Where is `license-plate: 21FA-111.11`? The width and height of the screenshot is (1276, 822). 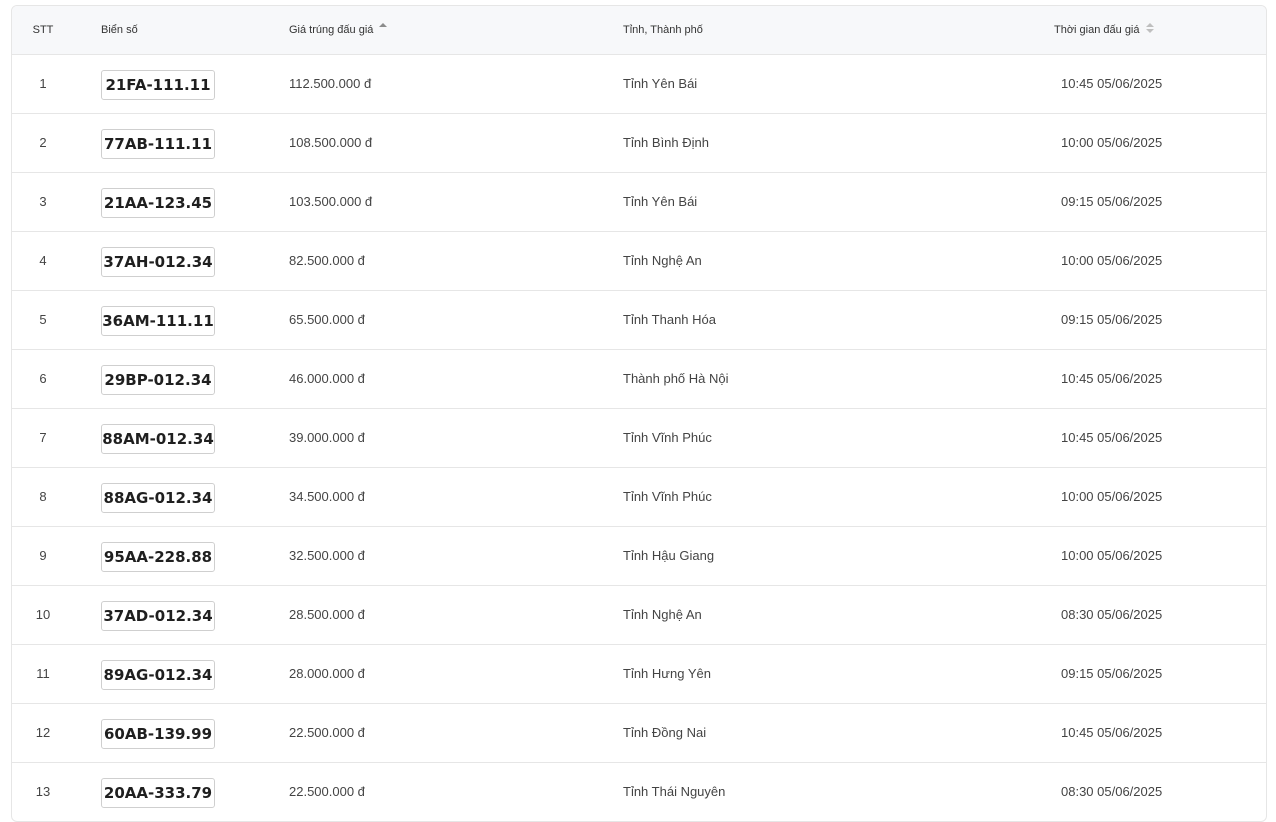
license-plate: 21FA-111.11 is located at coordinates (158, 84).